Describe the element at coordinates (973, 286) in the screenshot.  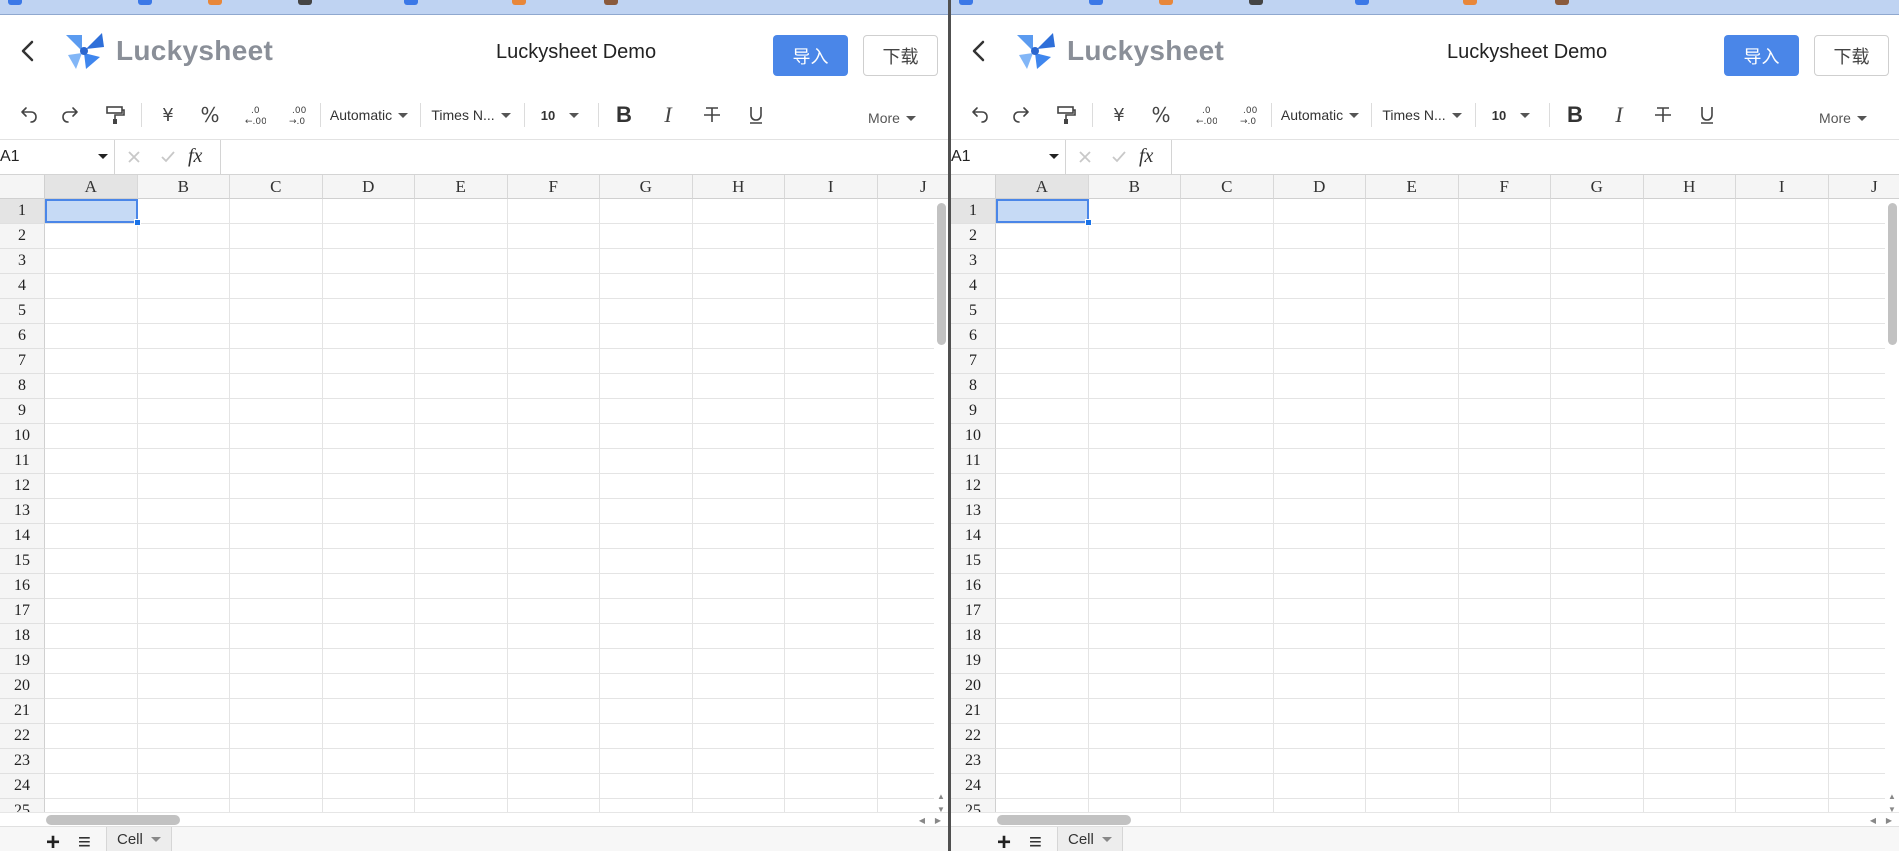
I see `row-header-4: 4` at that location.